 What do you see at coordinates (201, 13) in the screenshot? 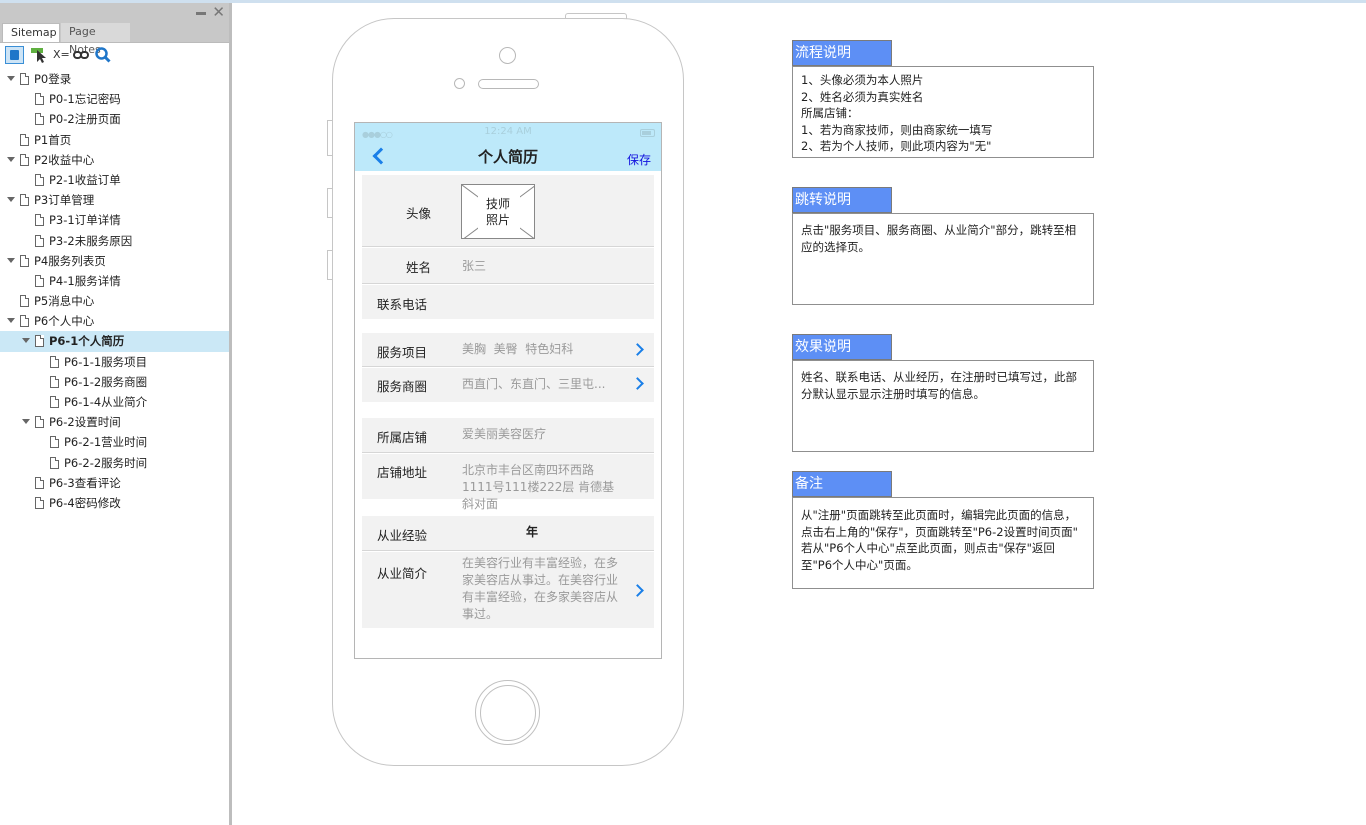
I see `minimize-icon` at bounding box center [201, 13].